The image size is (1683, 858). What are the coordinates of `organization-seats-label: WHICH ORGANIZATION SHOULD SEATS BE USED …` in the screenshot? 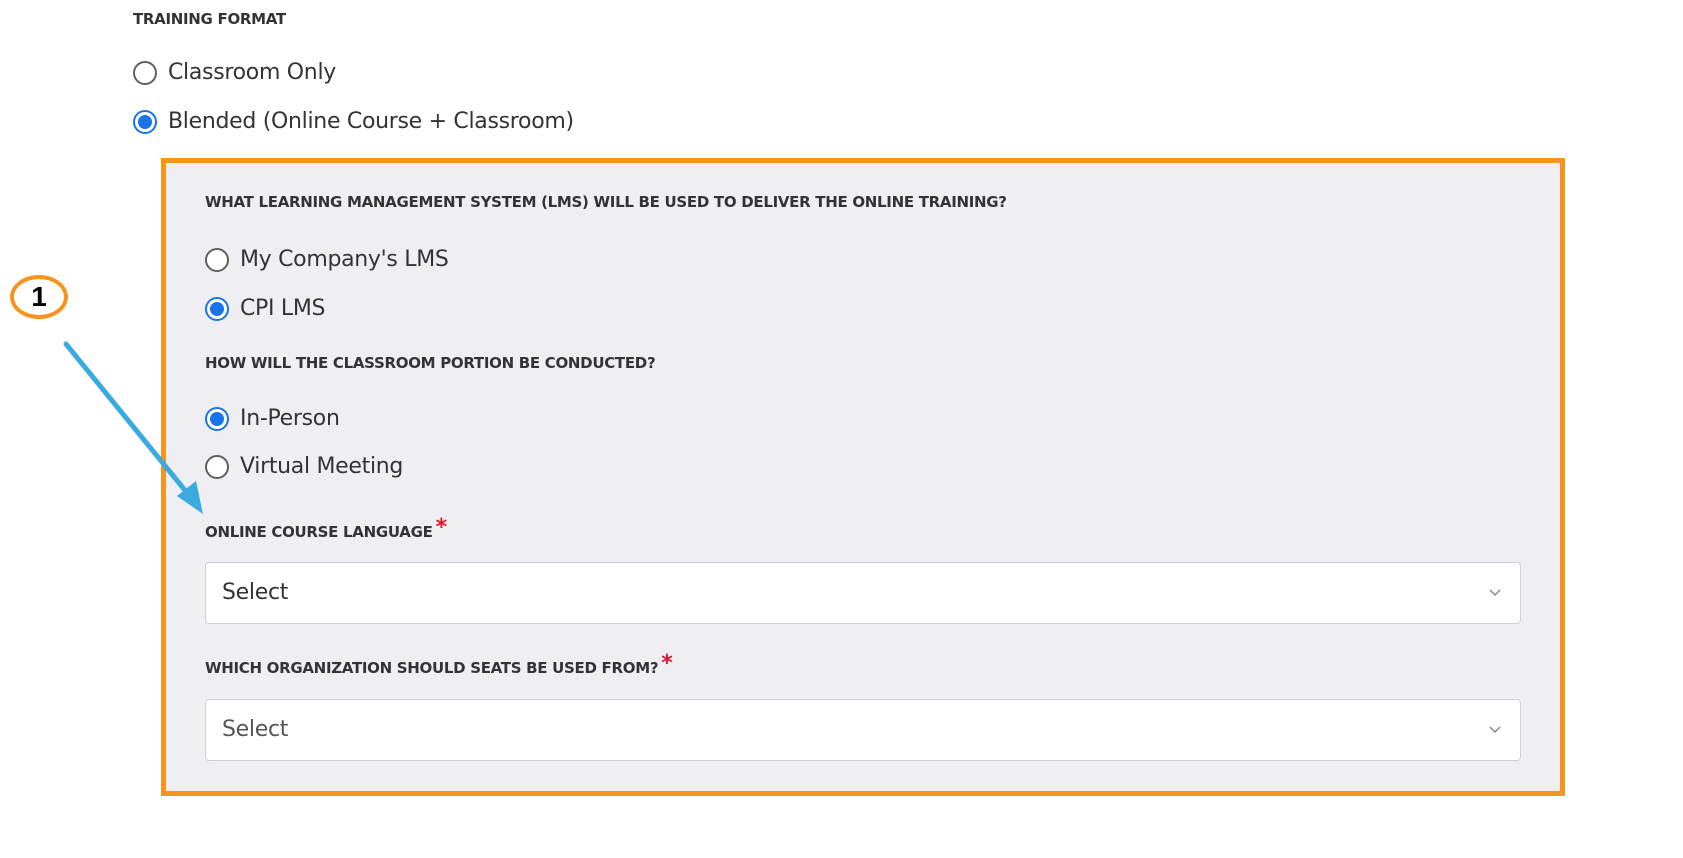 It's located at (439, 665).